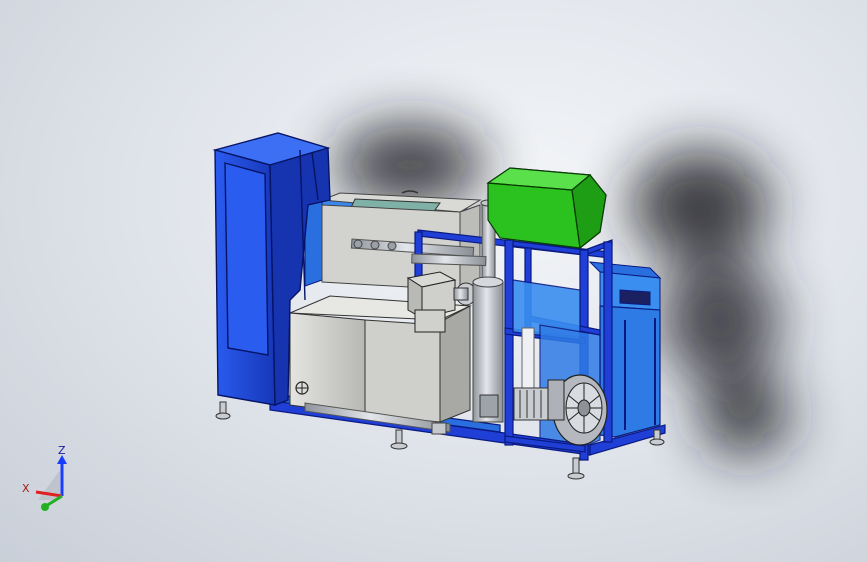 The image size is (867, 562). Describe the element at coordinates (546, 208) in the screenshot. I see `green-hood` at that location.